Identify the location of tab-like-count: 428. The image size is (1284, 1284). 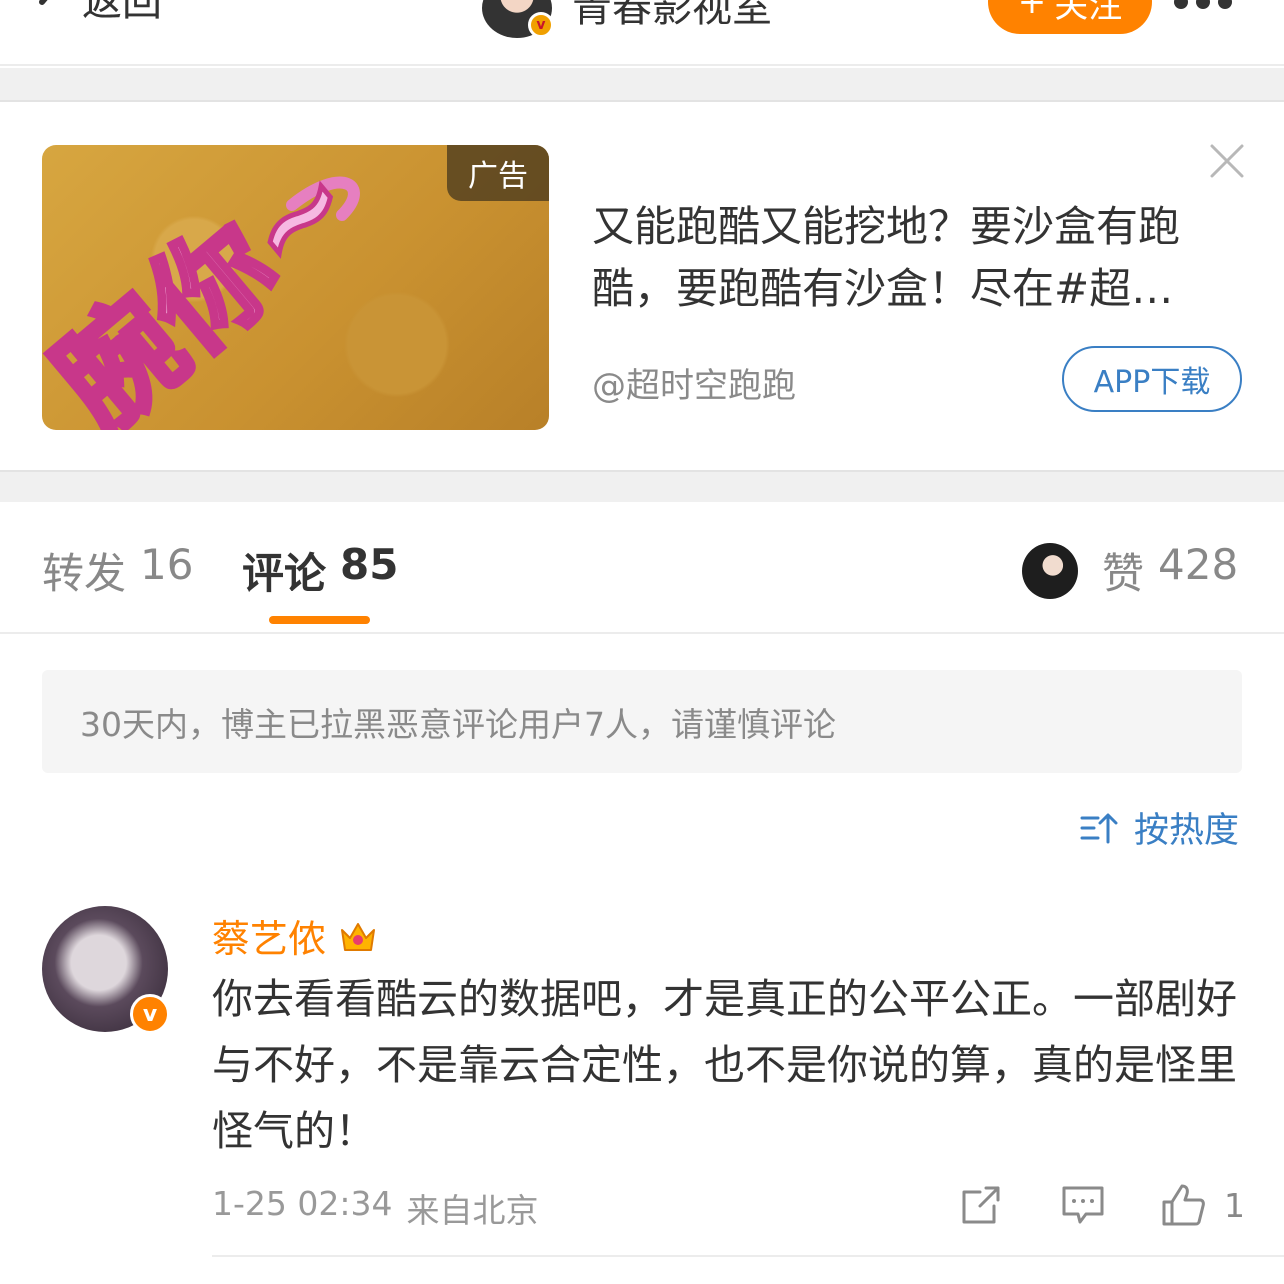
(1198, 564).